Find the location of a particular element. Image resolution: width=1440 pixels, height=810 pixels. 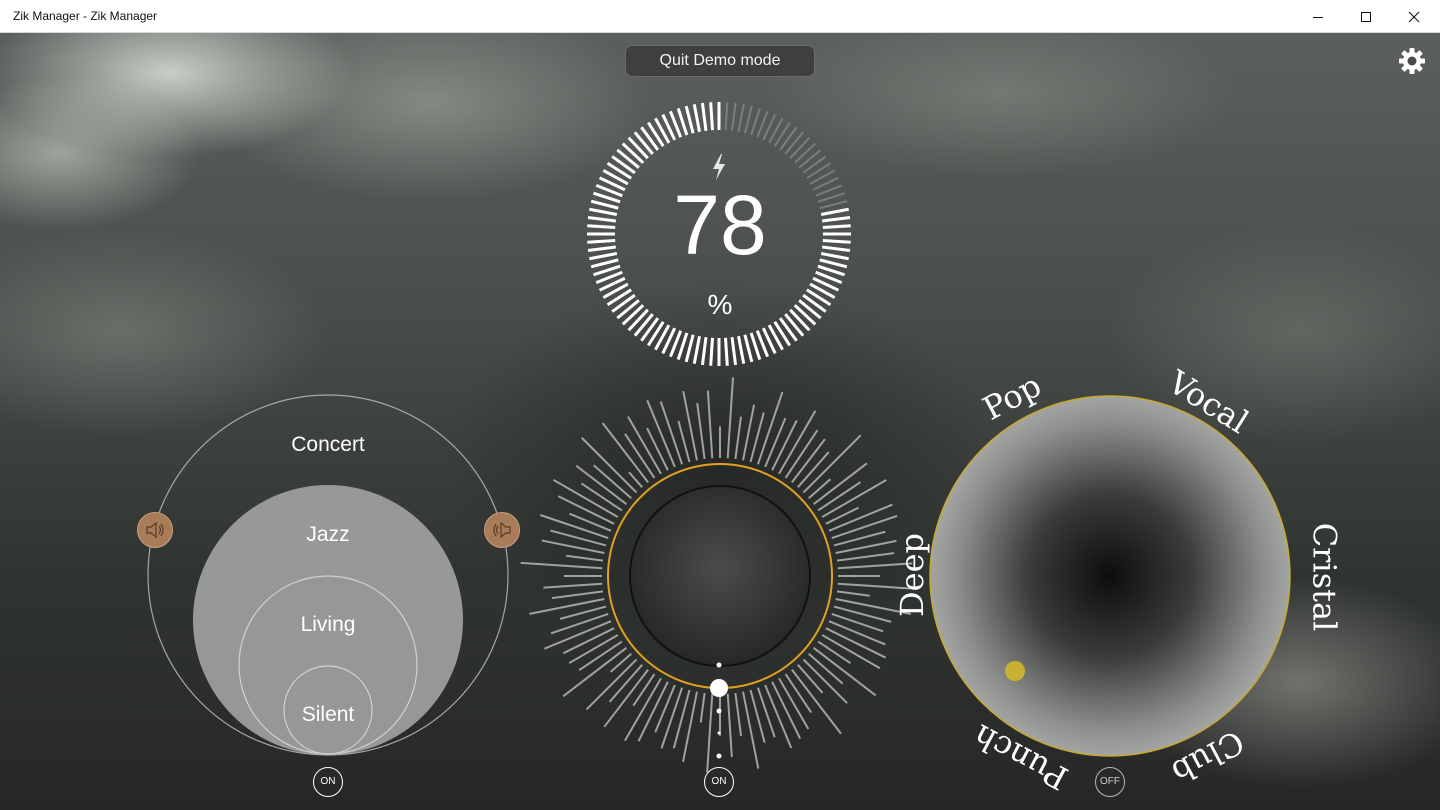

left-speaker-button is located at coordinates (155, 530).